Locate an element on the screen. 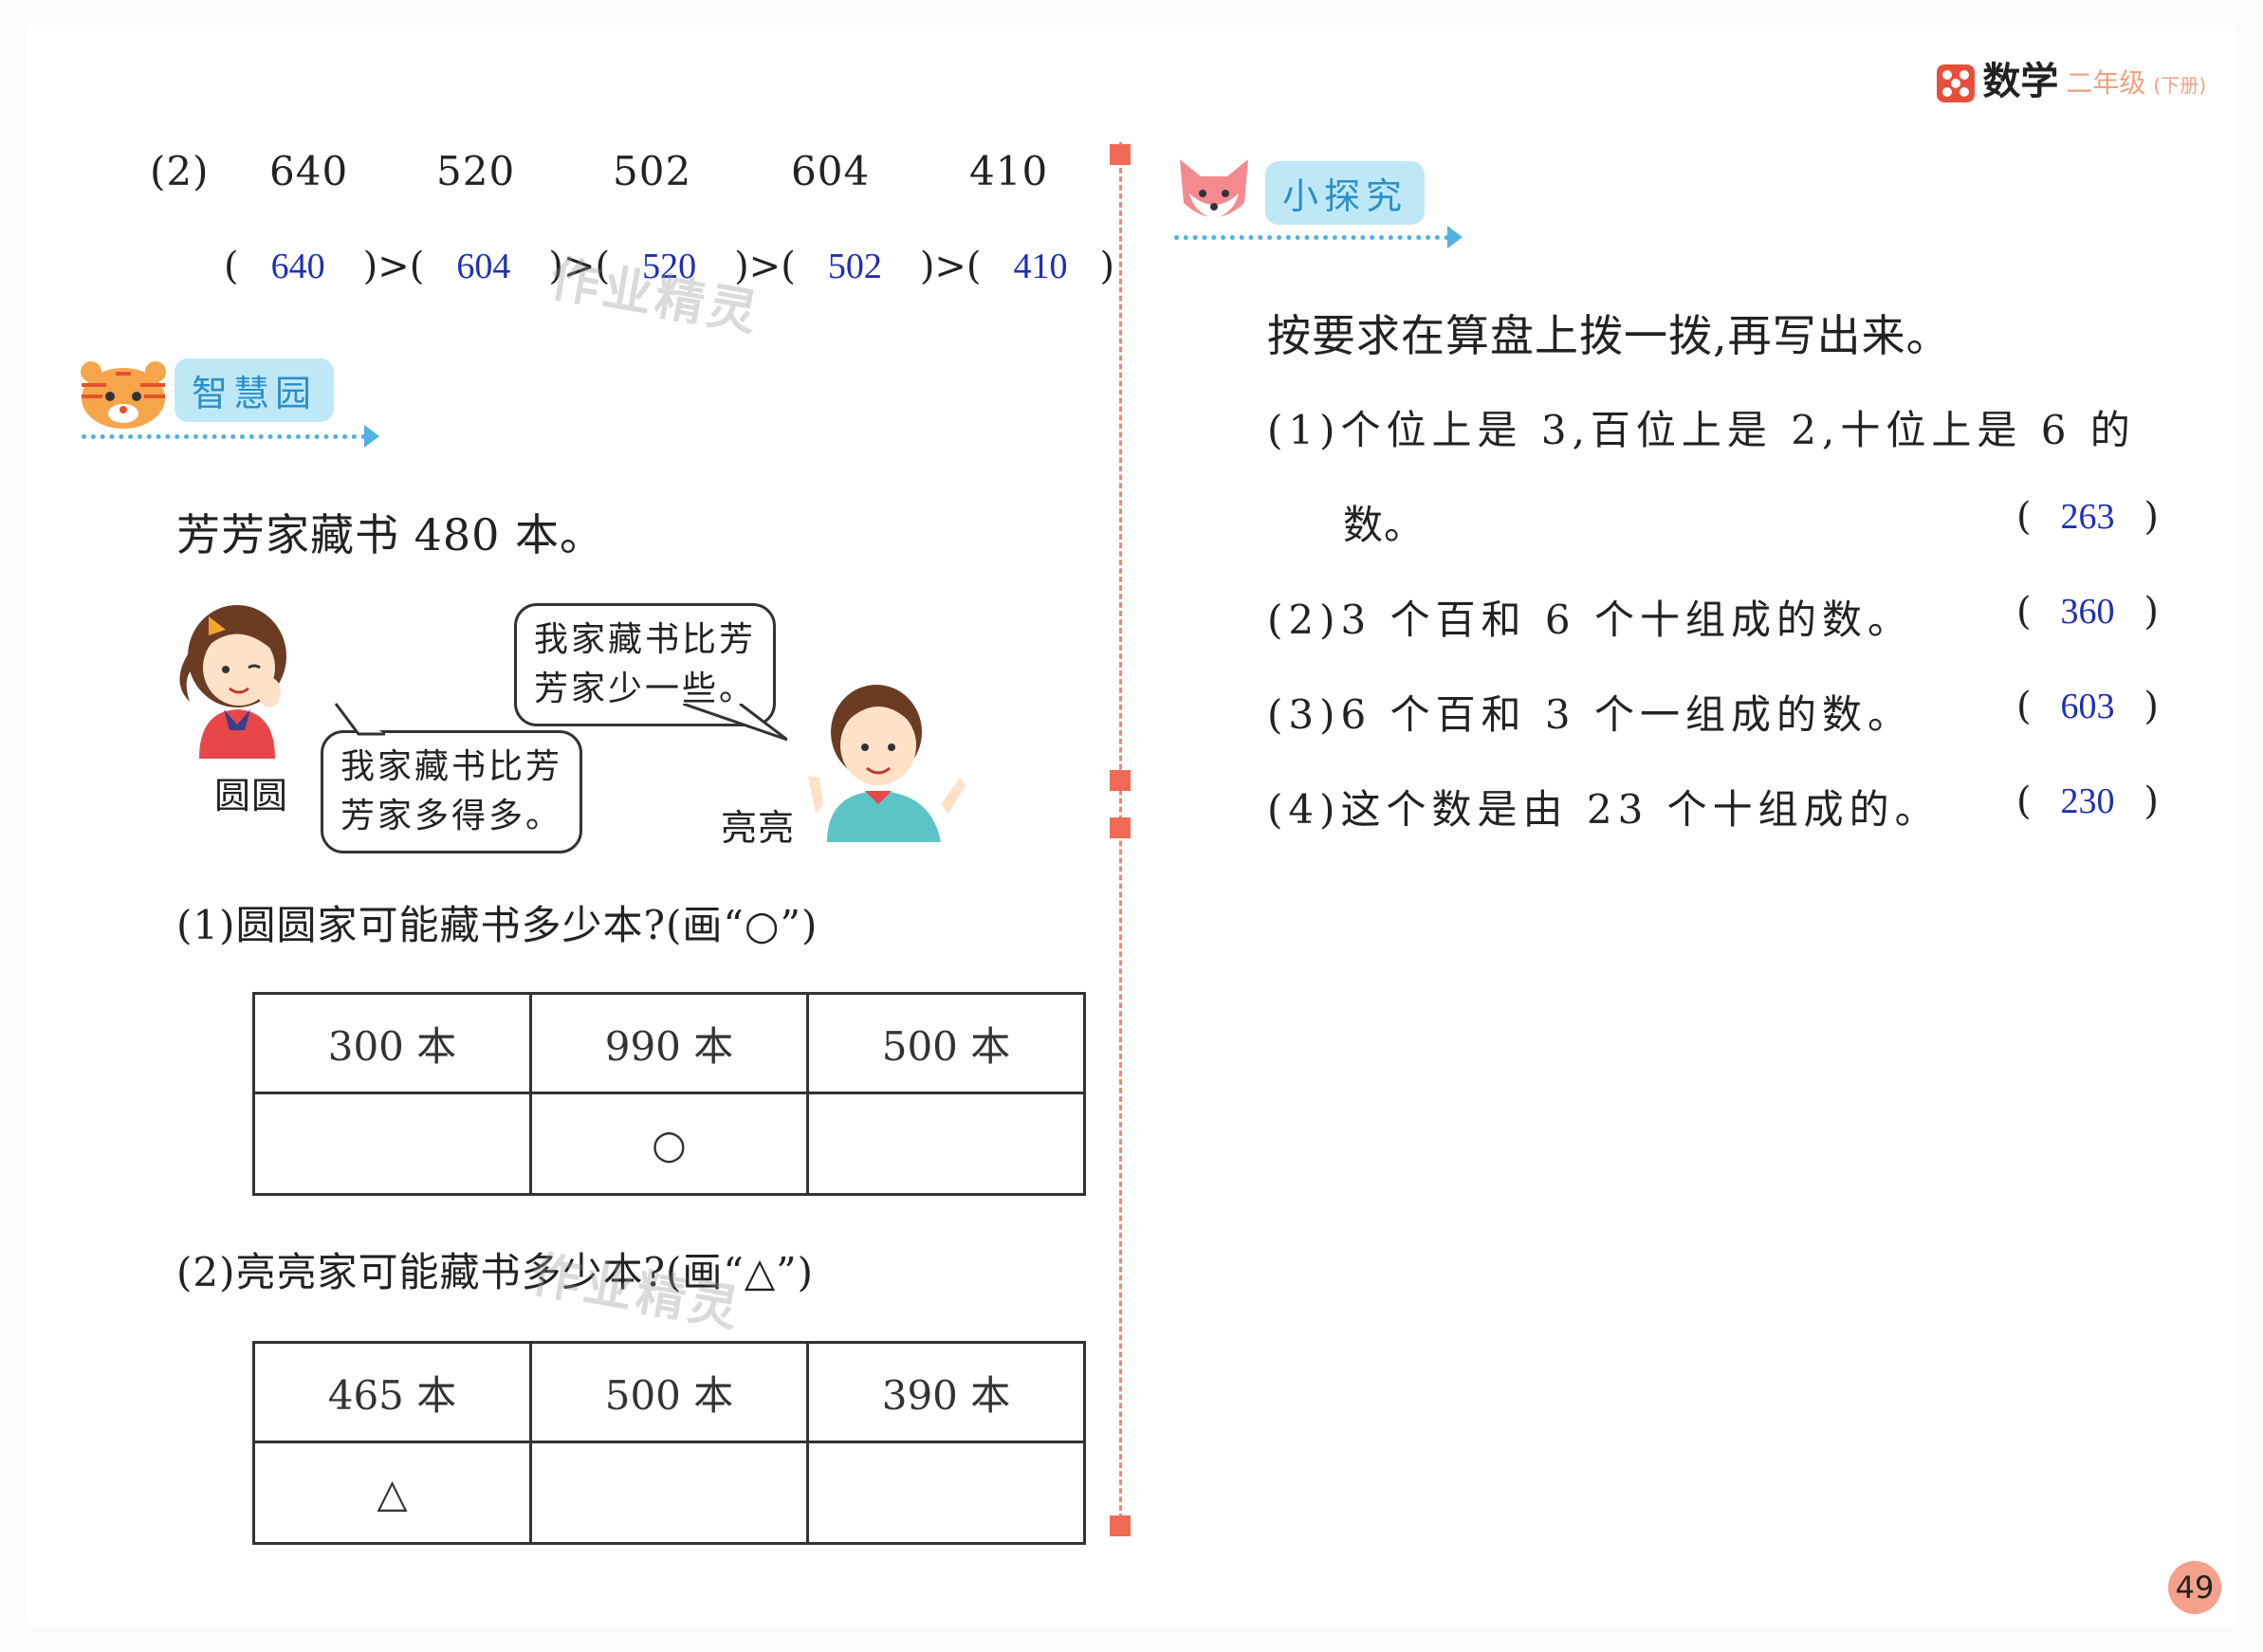 Image resolution: width=2263 pixels, height=1652 pixels. answer-1: 640 is located at coordinates (297, 266).